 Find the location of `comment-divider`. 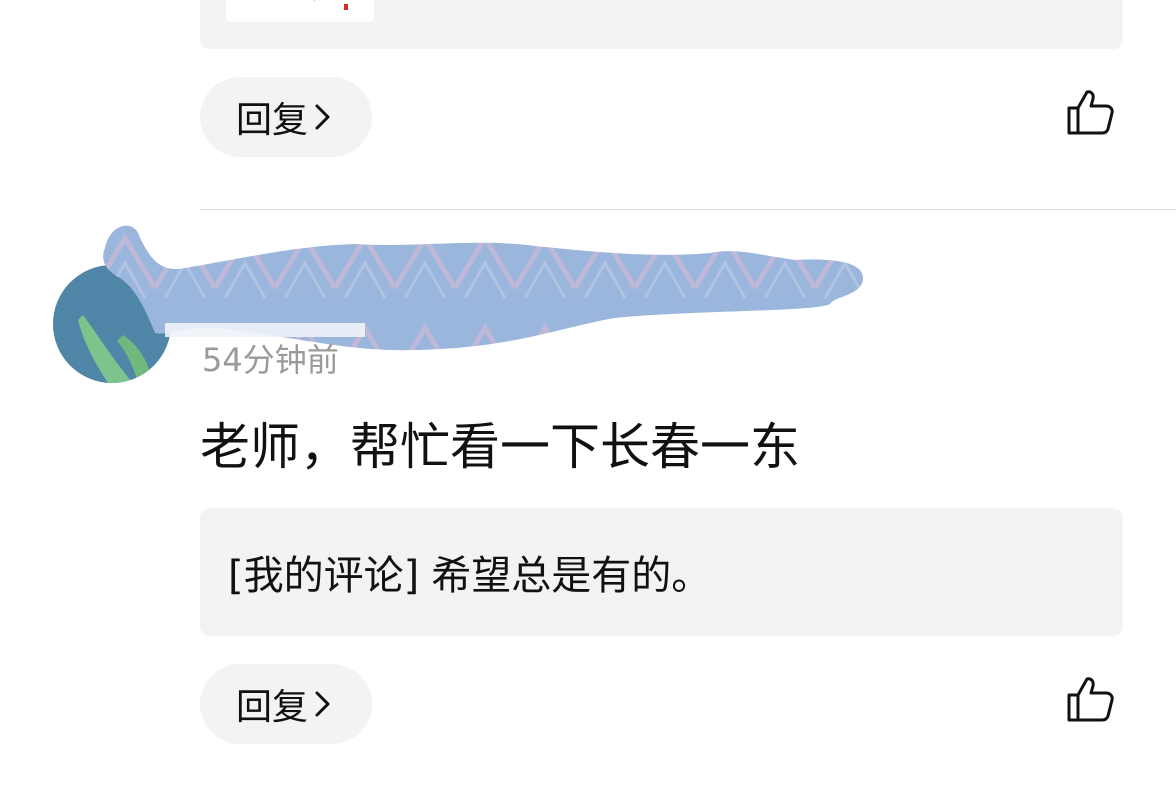

comment-divider is located at coordinates (688, 209).